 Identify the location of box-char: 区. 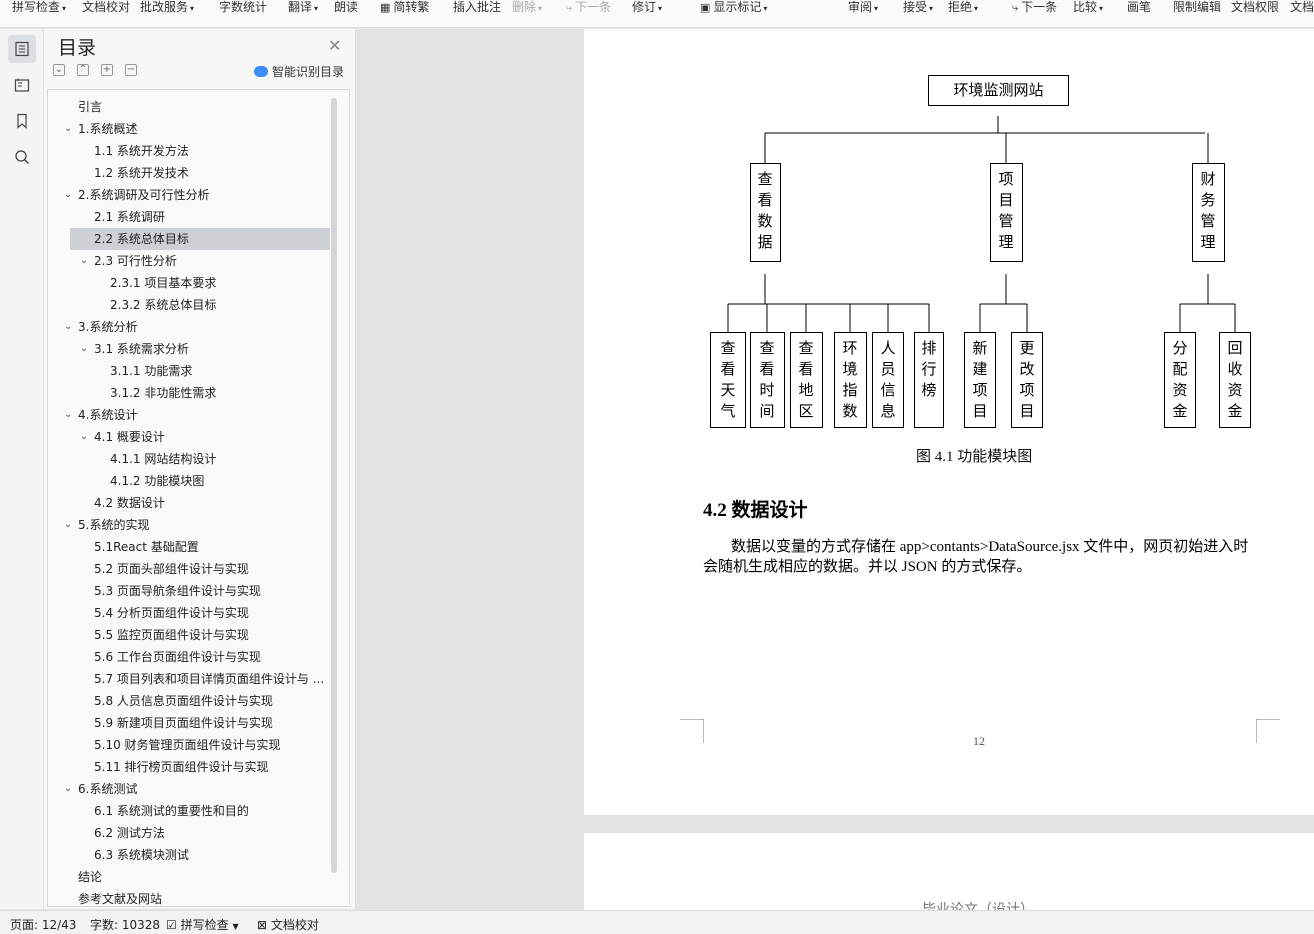
(806, 412).